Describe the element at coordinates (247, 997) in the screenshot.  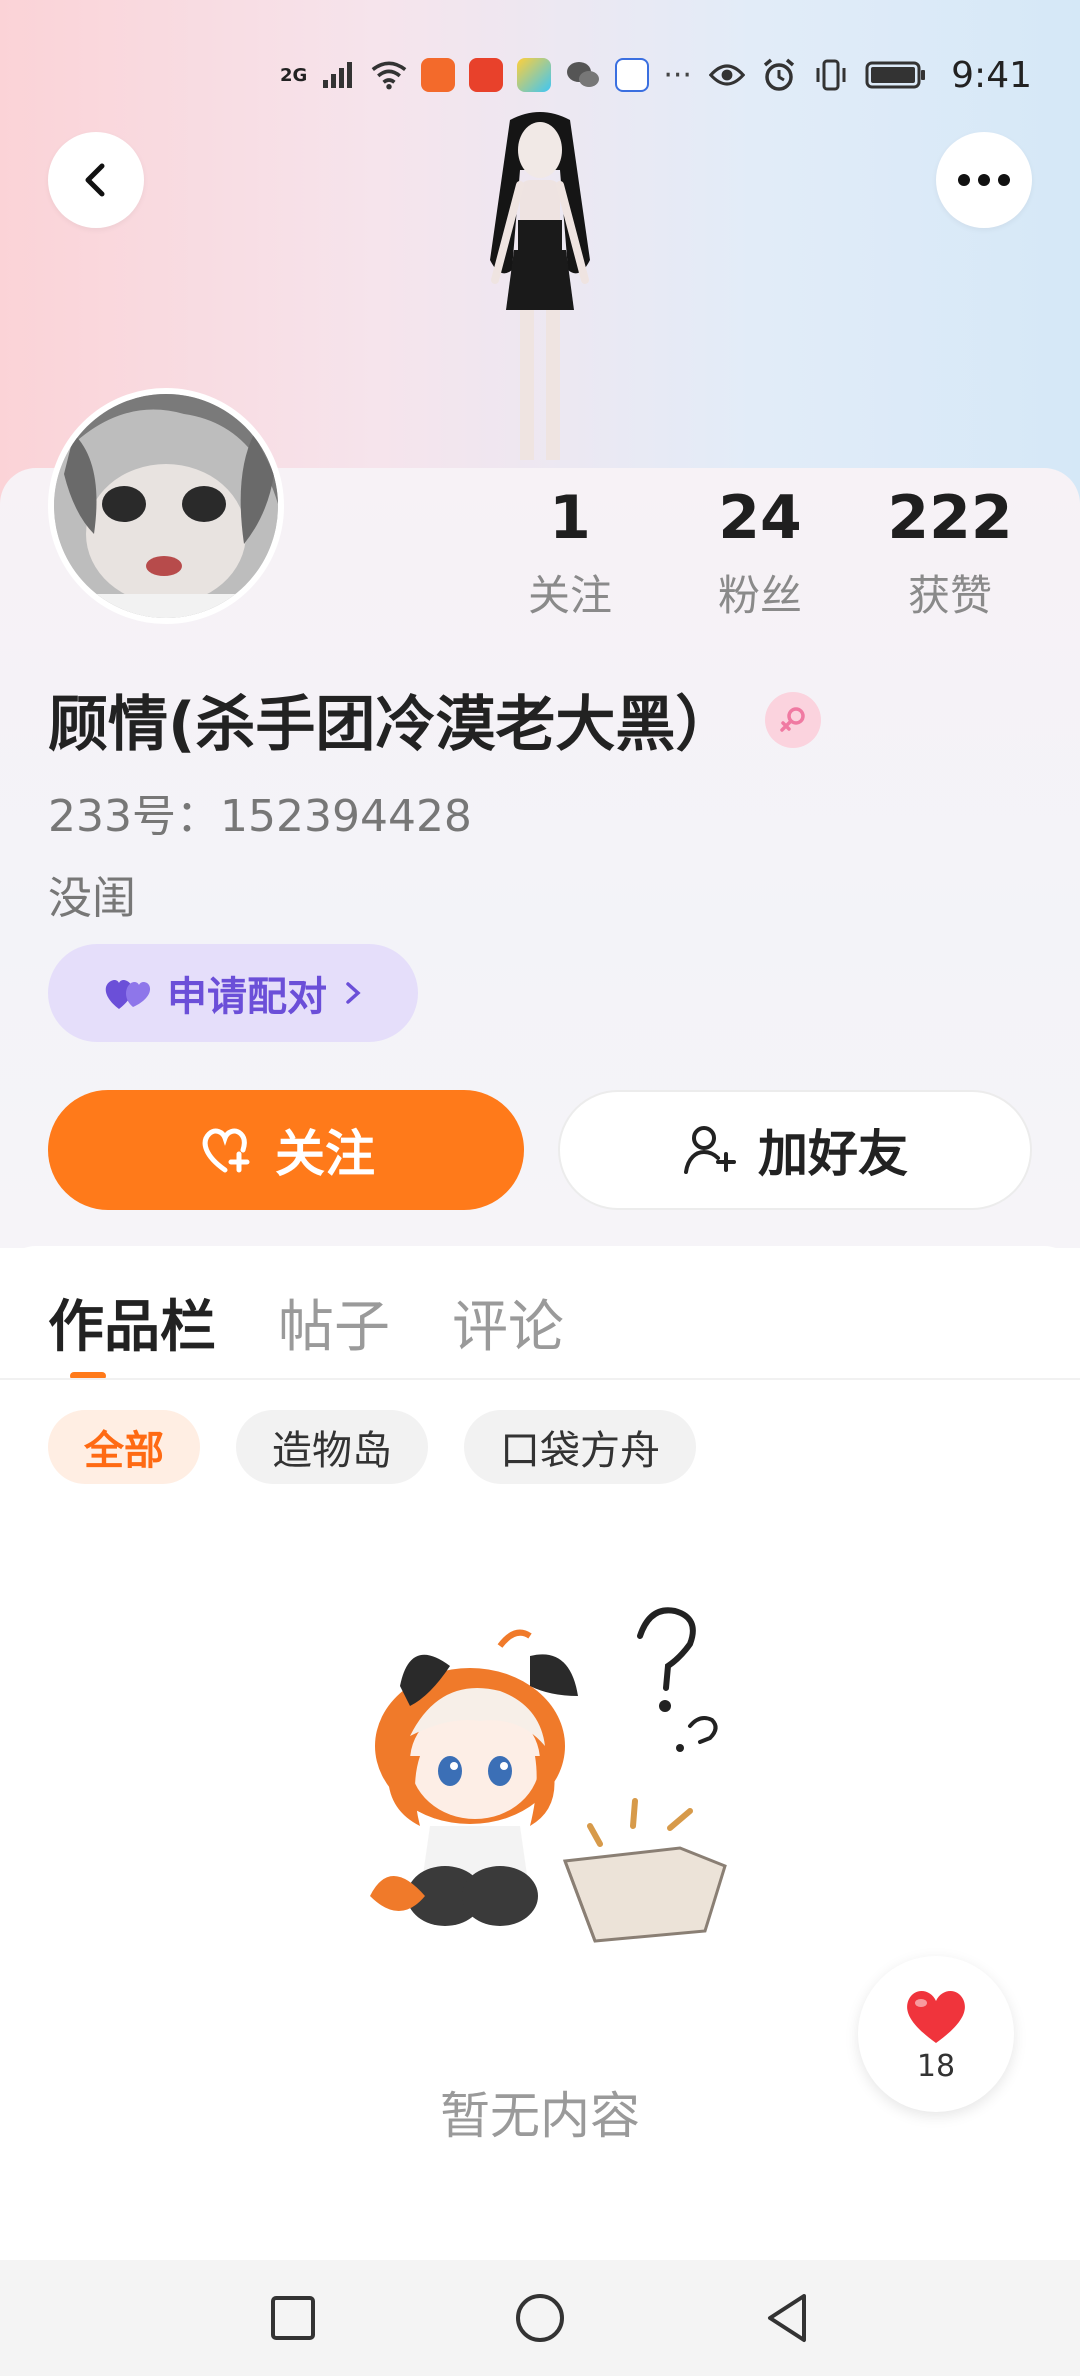
I see `request-match-label: 申请配对` at that location.